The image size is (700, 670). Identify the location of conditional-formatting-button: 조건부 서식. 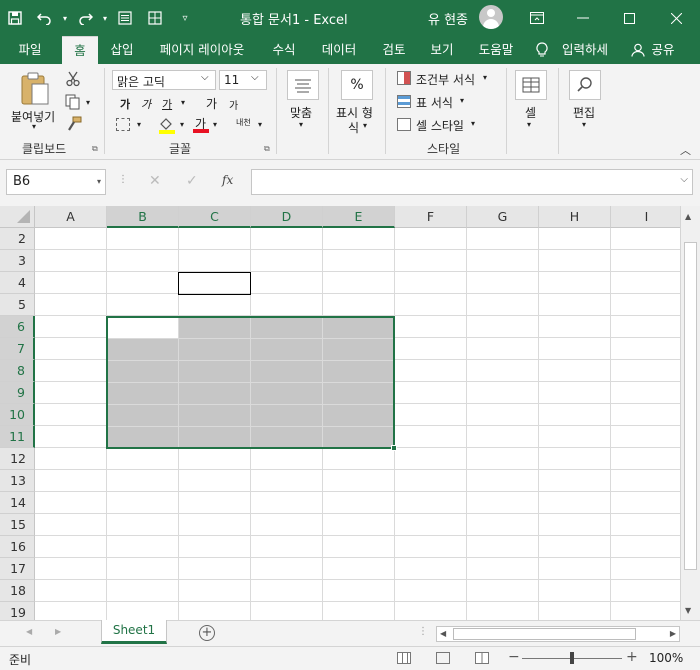
(445, 79).